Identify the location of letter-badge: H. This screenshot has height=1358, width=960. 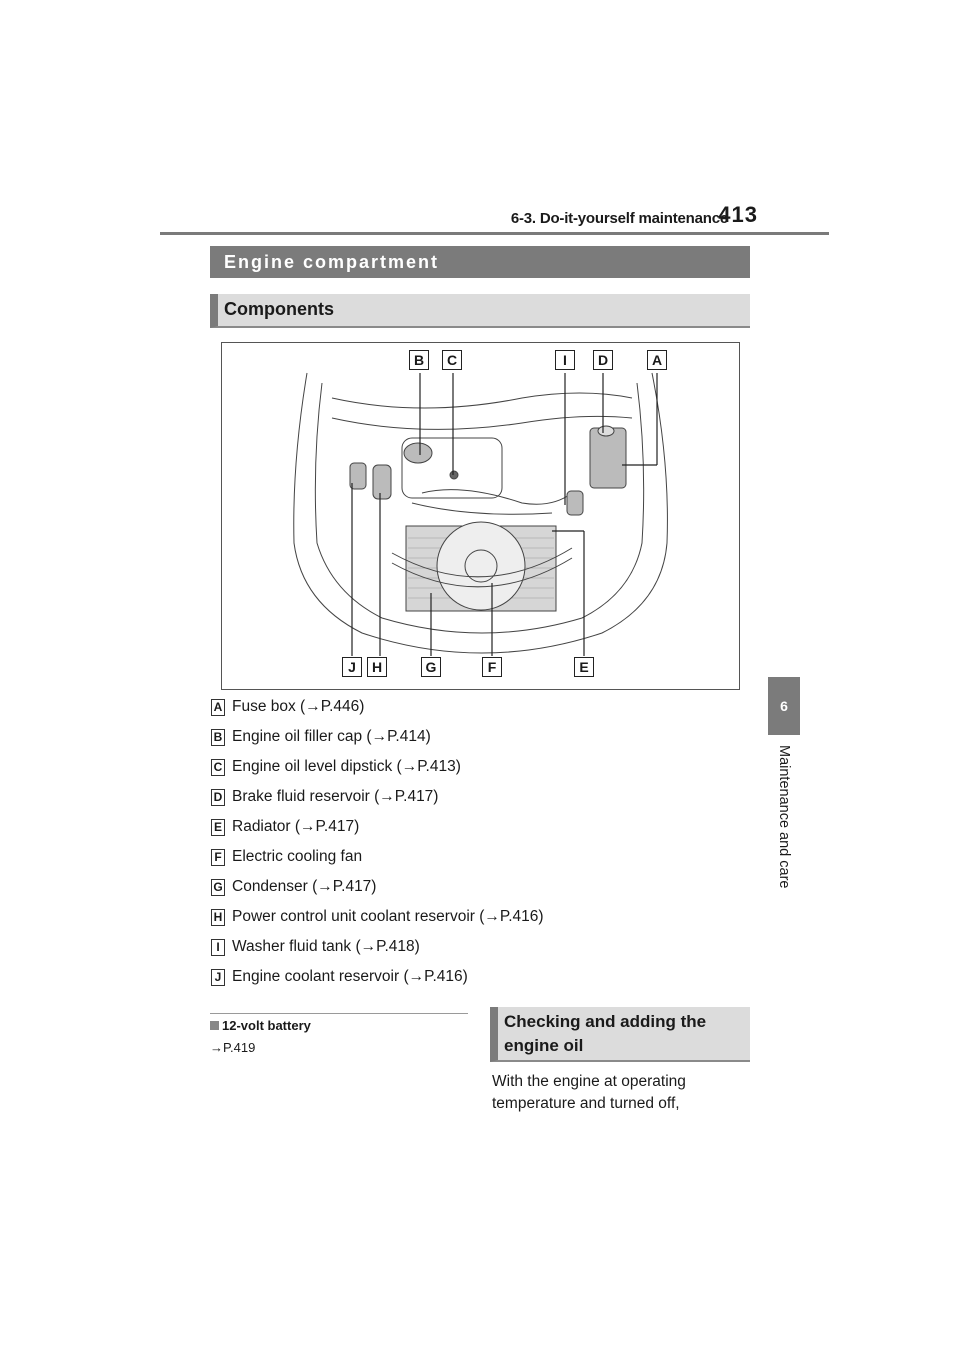
(218, 917).